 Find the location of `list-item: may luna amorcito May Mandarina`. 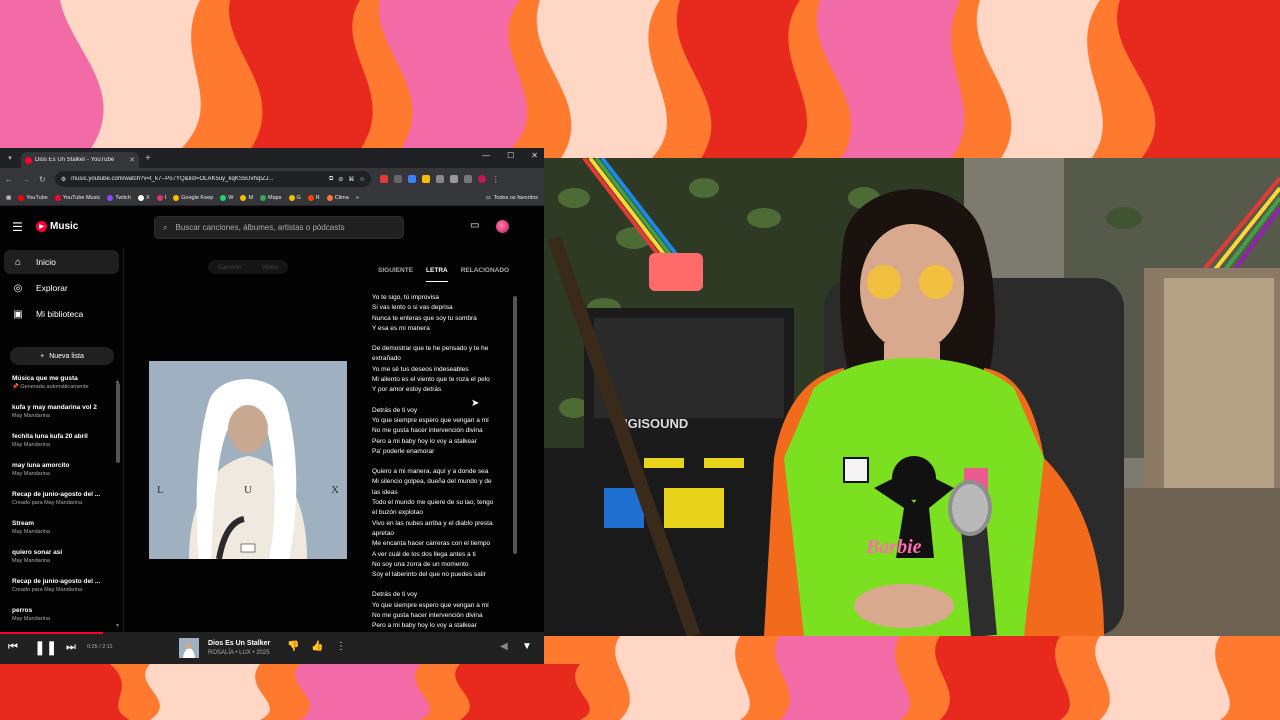

list-item: may luna amorcito May Mandarina is located at coordinates (62, 476).